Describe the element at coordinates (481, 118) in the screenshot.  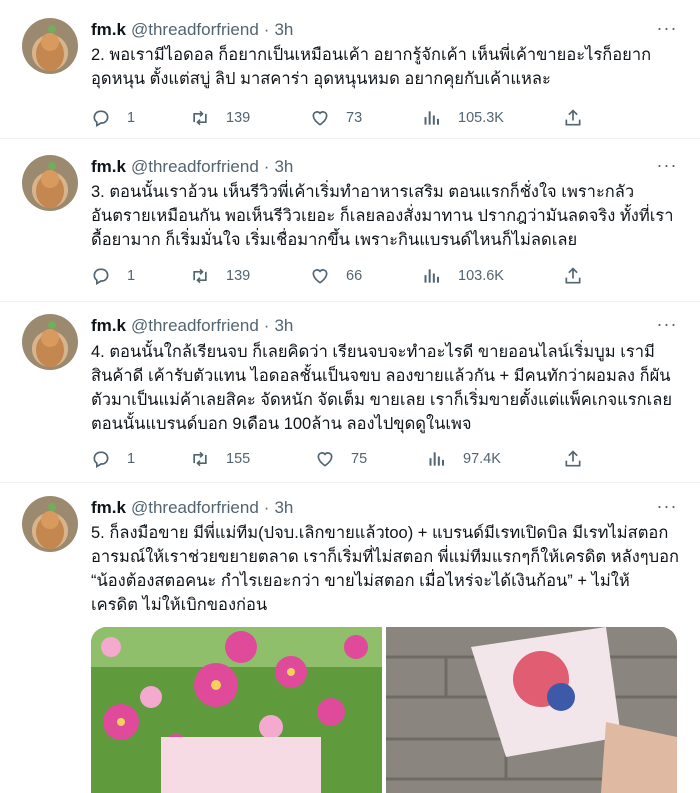
I see `view-count: 105.3K` at that location.